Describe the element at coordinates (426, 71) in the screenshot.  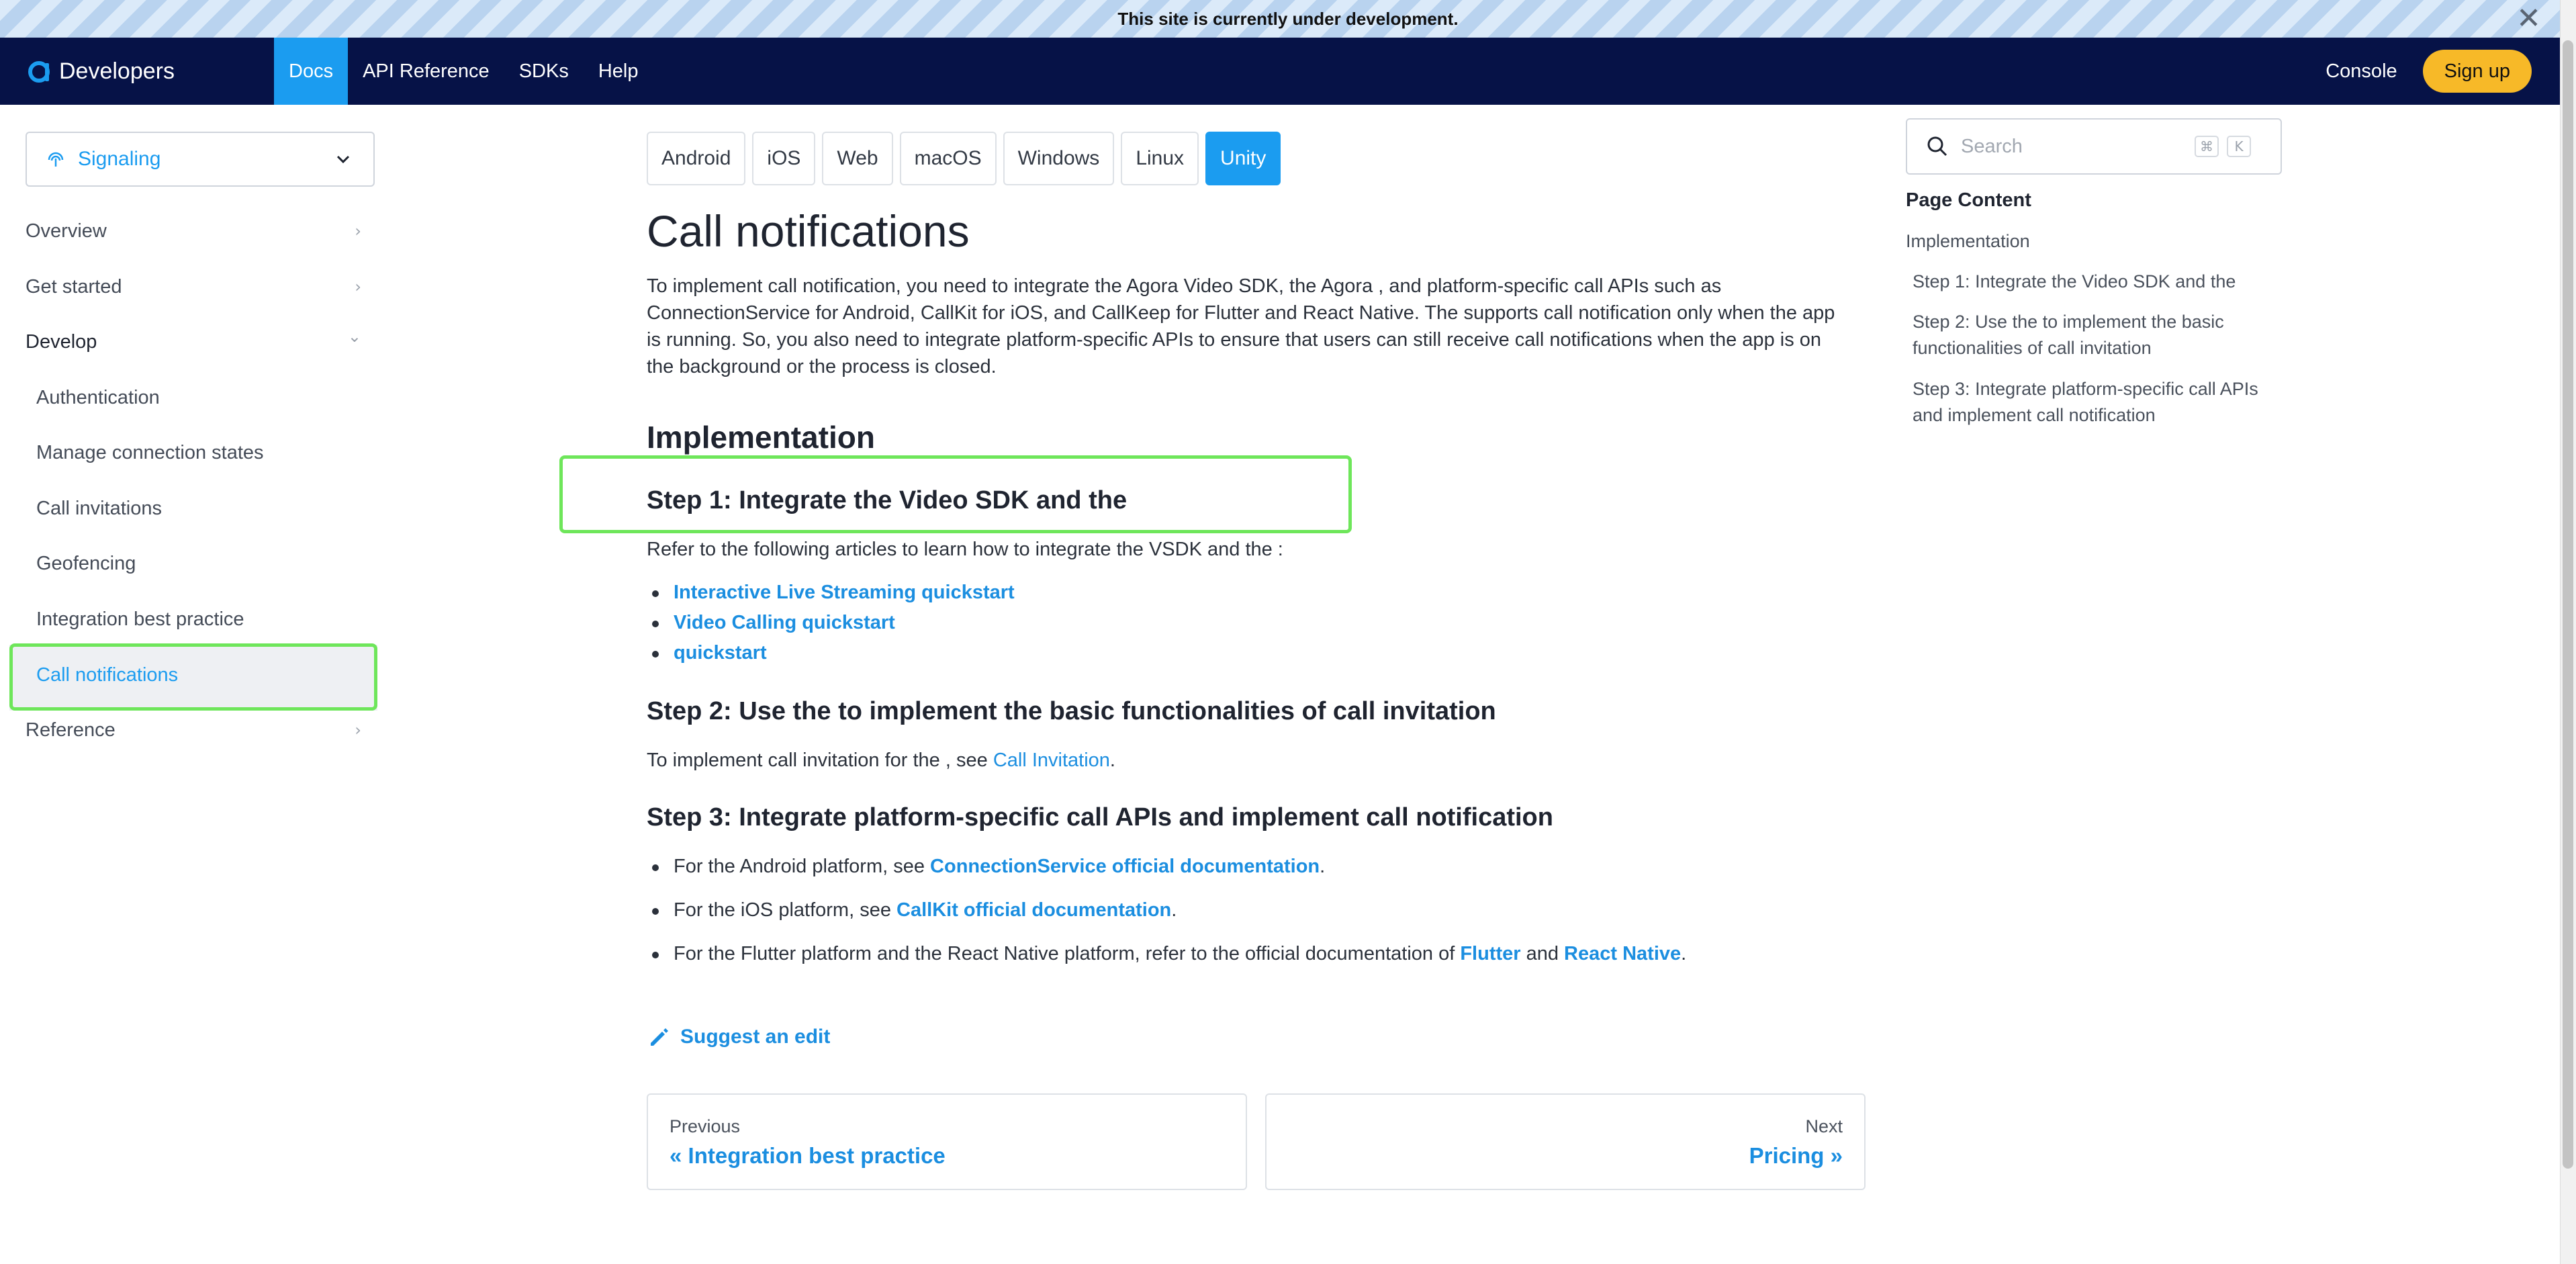
I see `nav-api-reference: API Reference` at that location.